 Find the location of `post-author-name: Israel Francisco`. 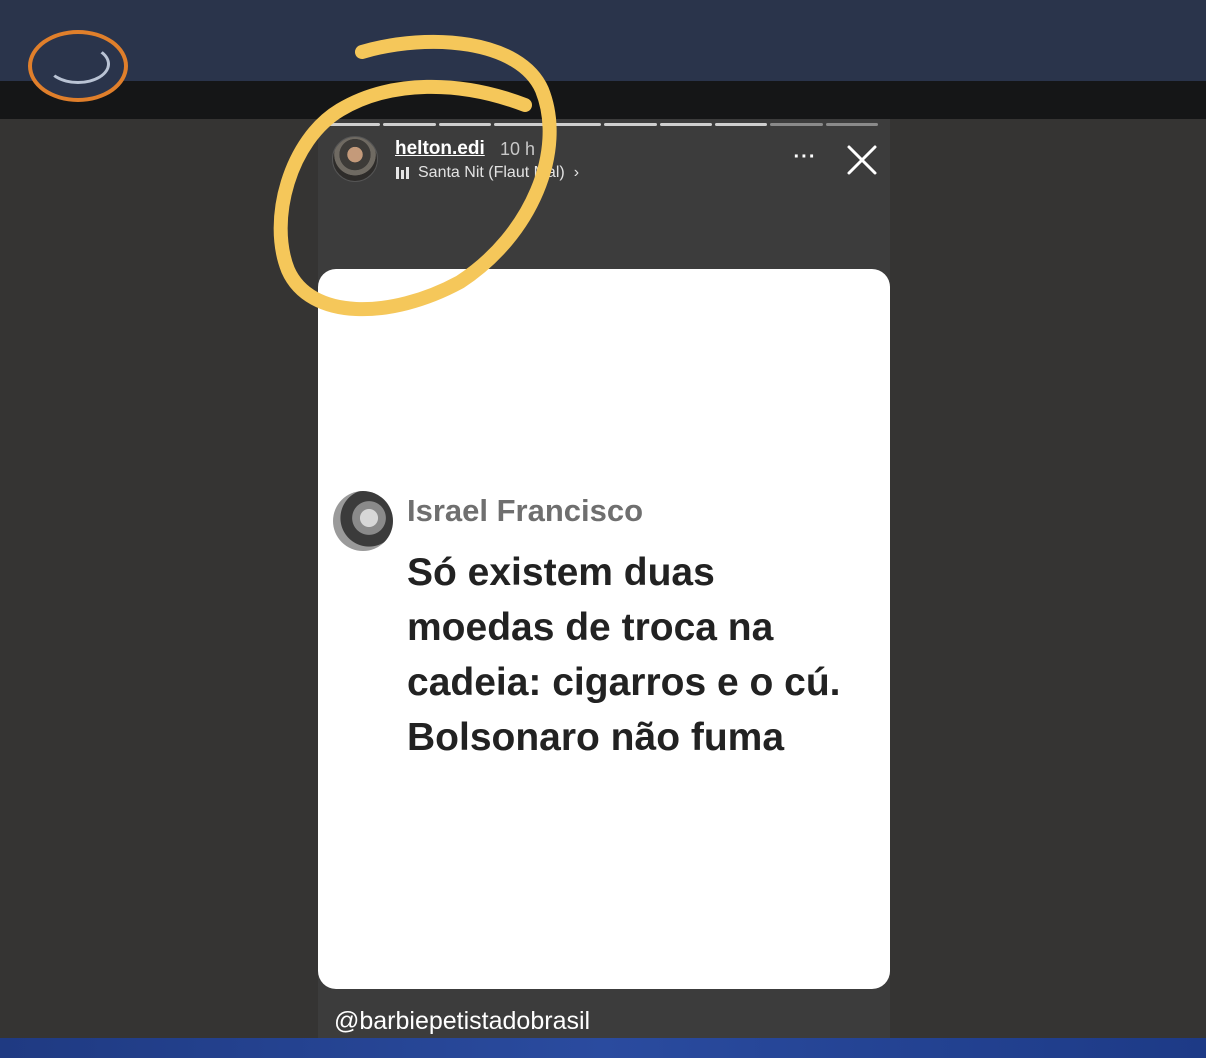

post-author-name: Israel Francisco is located at coordinates (525, 510).